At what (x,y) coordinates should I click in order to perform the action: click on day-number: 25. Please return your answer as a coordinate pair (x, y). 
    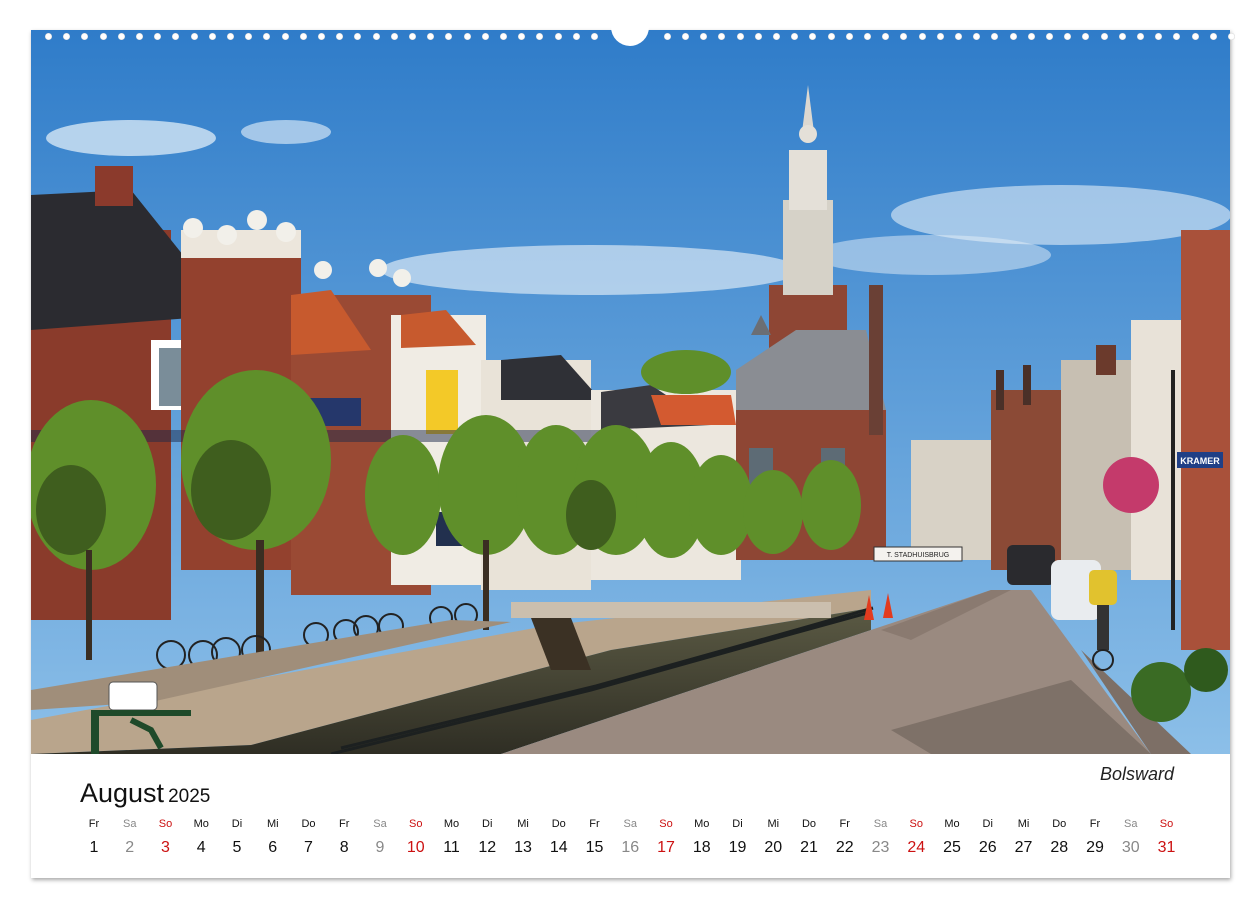
    Looking at the image, I should click on (952, 847).